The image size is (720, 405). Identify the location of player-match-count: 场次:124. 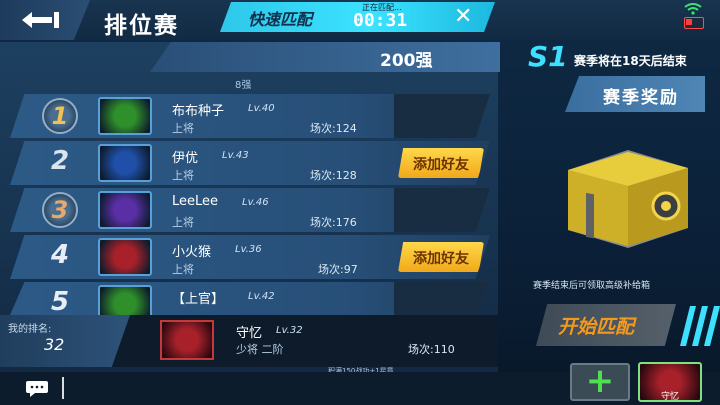
(333, 128).